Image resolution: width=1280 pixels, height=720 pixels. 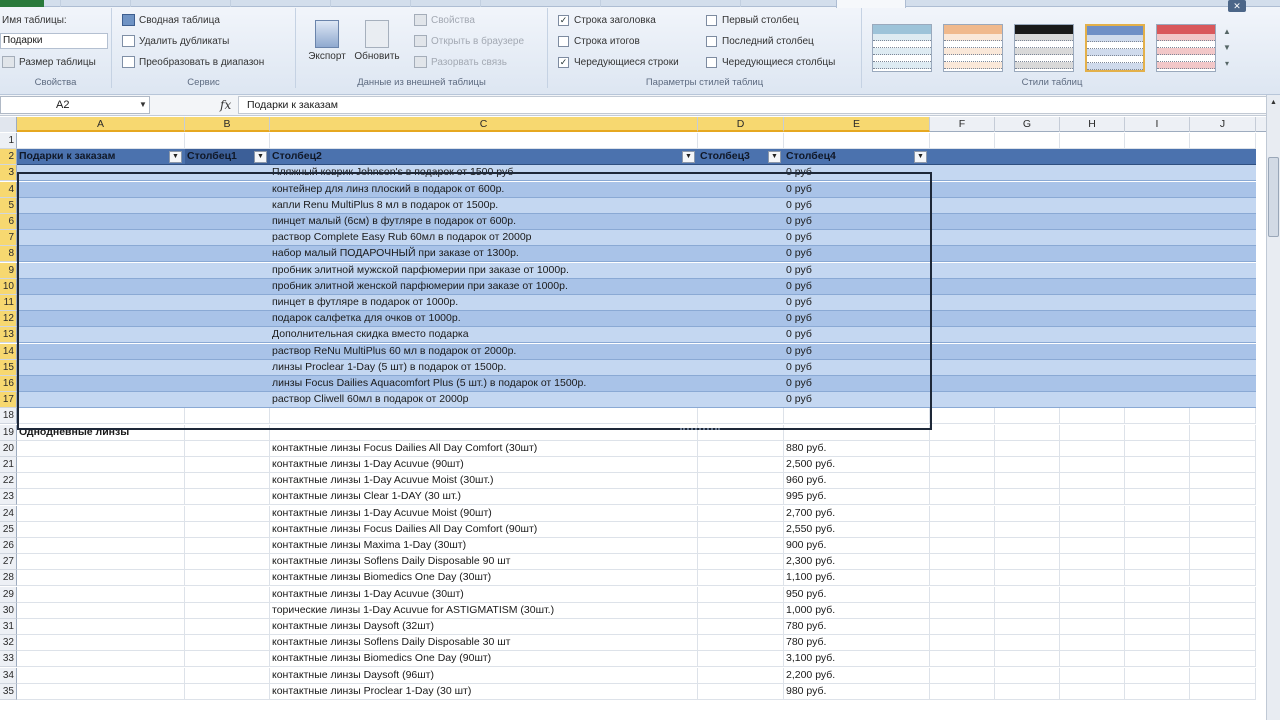 I want to click on table-header-cell: Столбец1 ▼, so click(x=227, y=157).